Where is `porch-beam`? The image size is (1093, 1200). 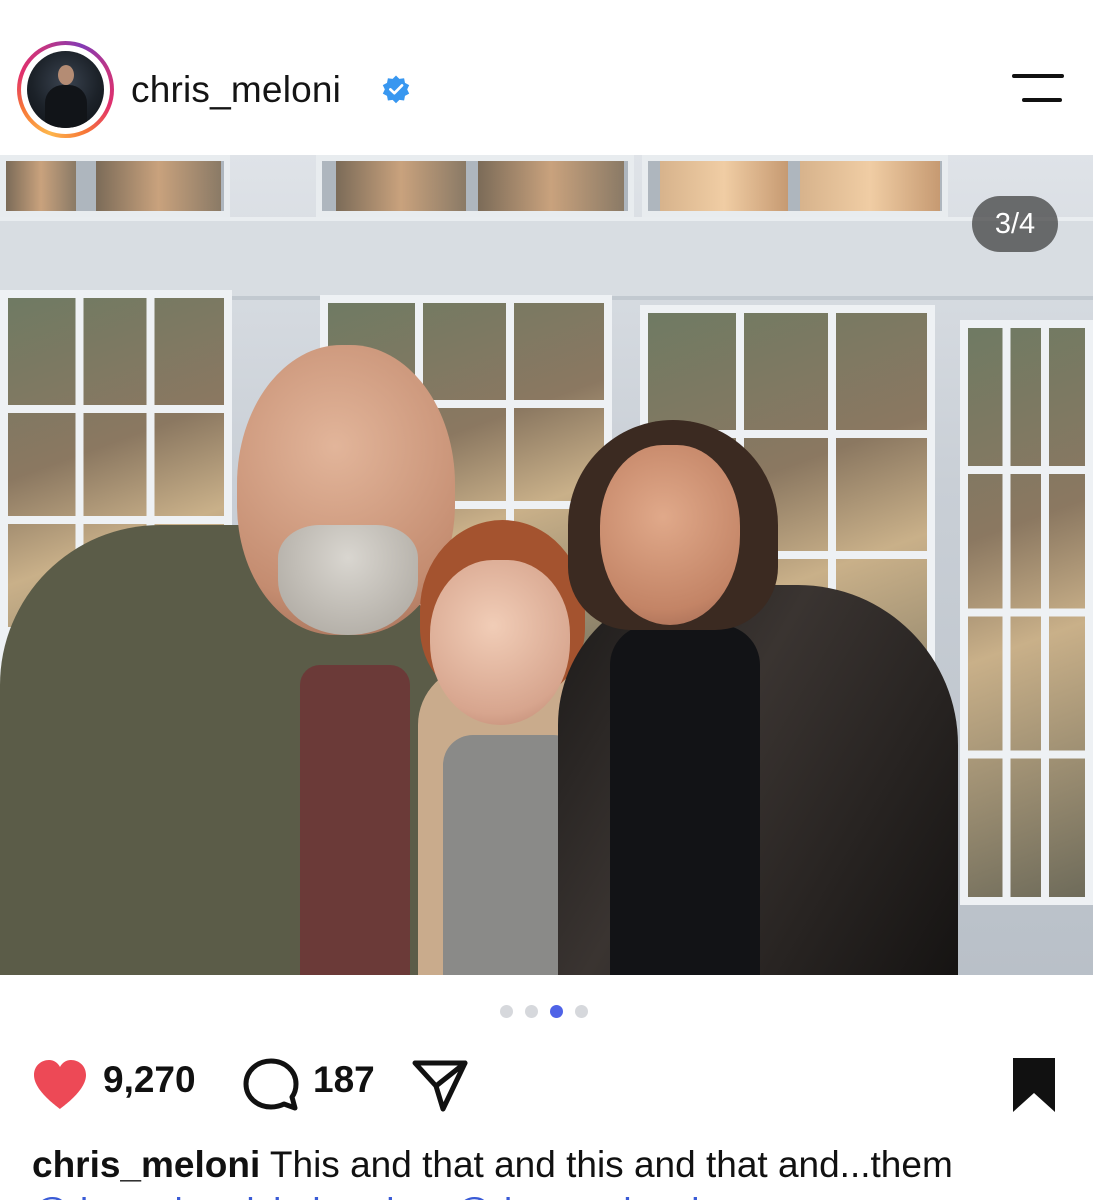
porch-beam is located at coordinates (546, 258).